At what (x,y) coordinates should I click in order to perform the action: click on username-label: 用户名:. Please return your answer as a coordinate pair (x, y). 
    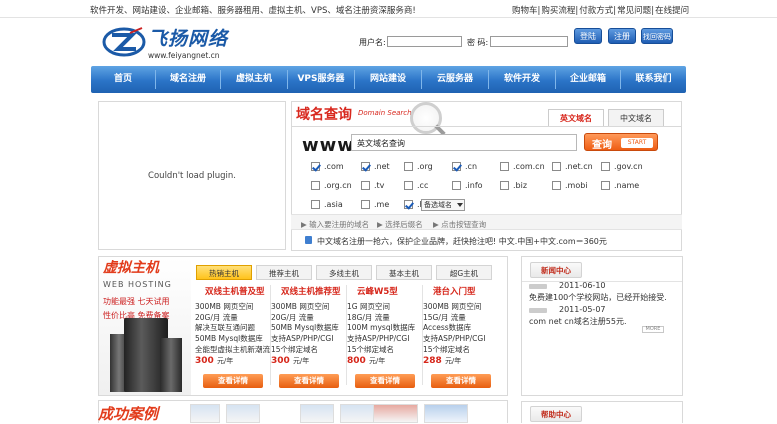
    Looking at the image, I should click on (372, 42).